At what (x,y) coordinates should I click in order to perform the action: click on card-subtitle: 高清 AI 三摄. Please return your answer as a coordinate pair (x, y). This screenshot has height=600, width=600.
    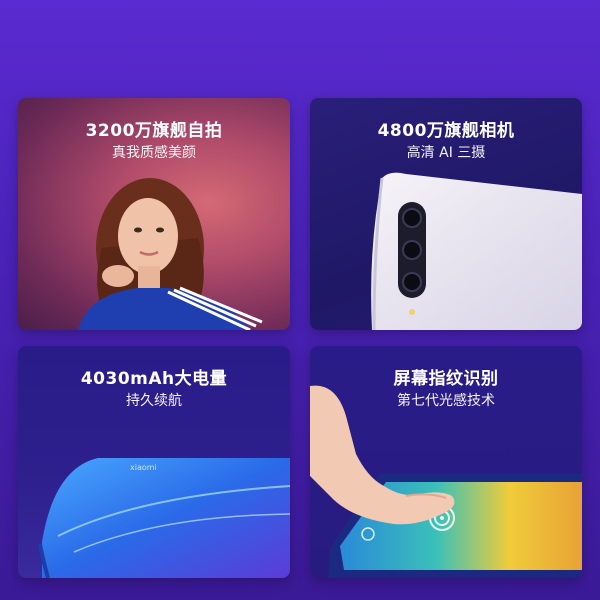
    Looking at the image, I should click on (446, 153).